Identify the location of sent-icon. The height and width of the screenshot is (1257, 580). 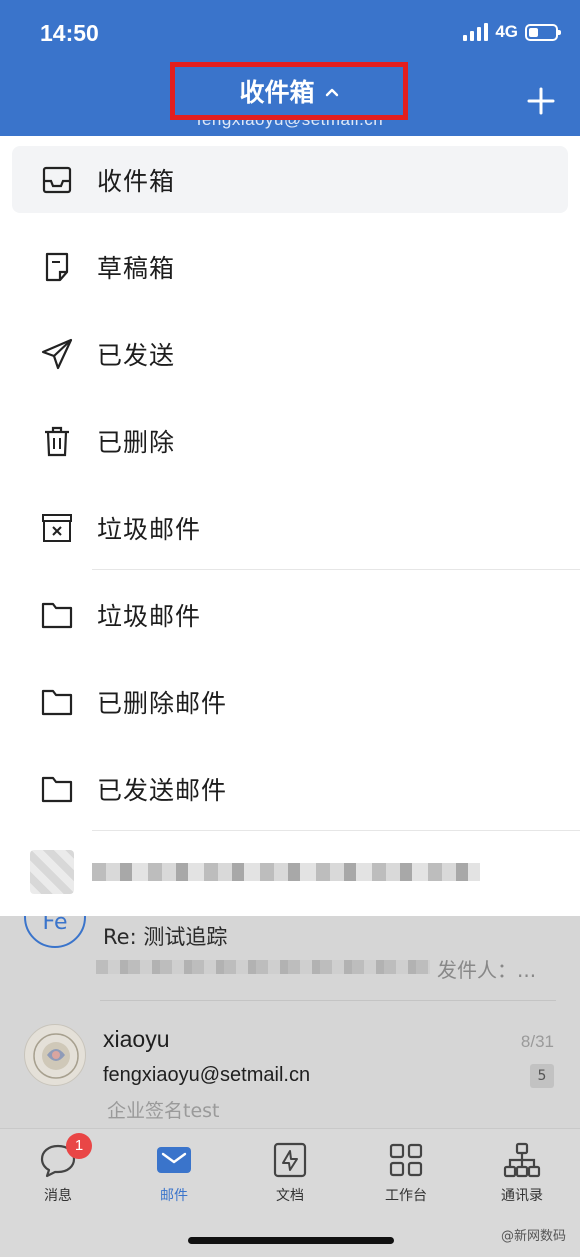
(57, 354).